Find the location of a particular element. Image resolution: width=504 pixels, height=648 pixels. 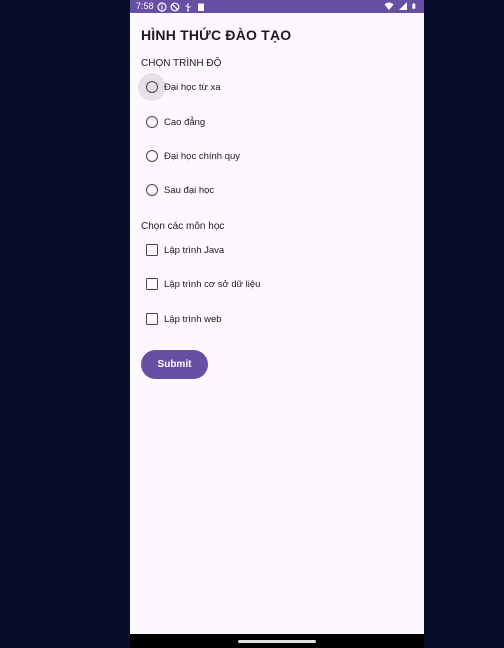

level-section-label: CHỌN TRÌNH ĐỘ is located at coordinates (181, 63).